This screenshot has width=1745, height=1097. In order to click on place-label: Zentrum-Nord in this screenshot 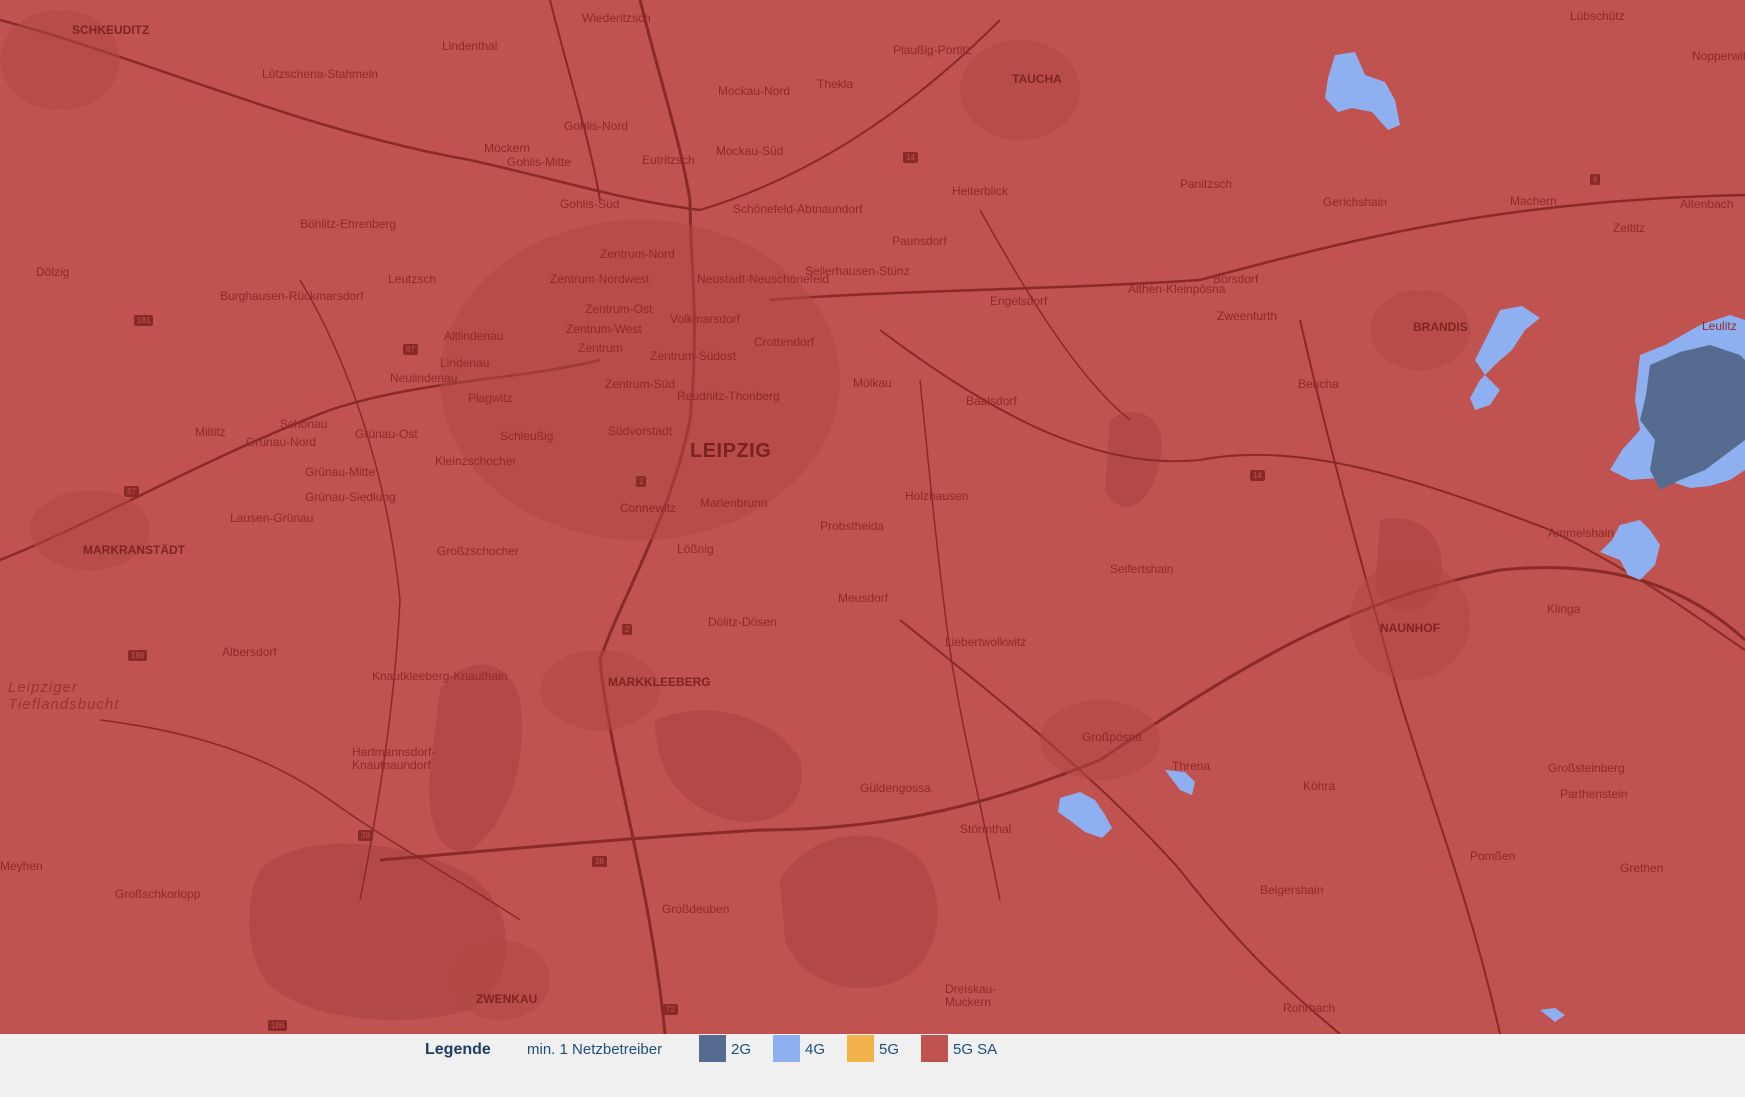, I will do `click(637, 254)`.